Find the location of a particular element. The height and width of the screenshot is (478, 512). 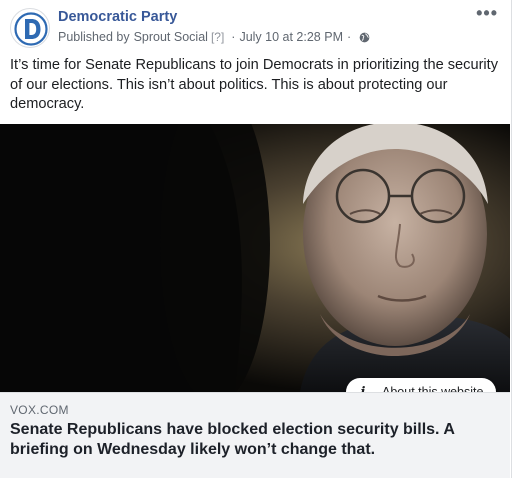

timestamp-link: July 10 at 2:28 PM is located at coordinates (291, 37).